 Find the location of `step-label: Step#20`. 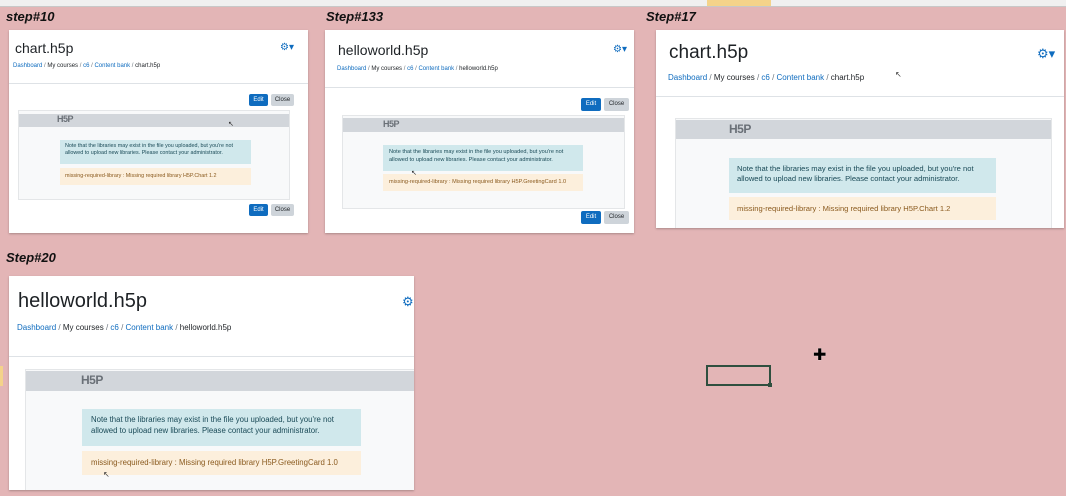

step-label: Step#20 is located at coordinates (31, 257).